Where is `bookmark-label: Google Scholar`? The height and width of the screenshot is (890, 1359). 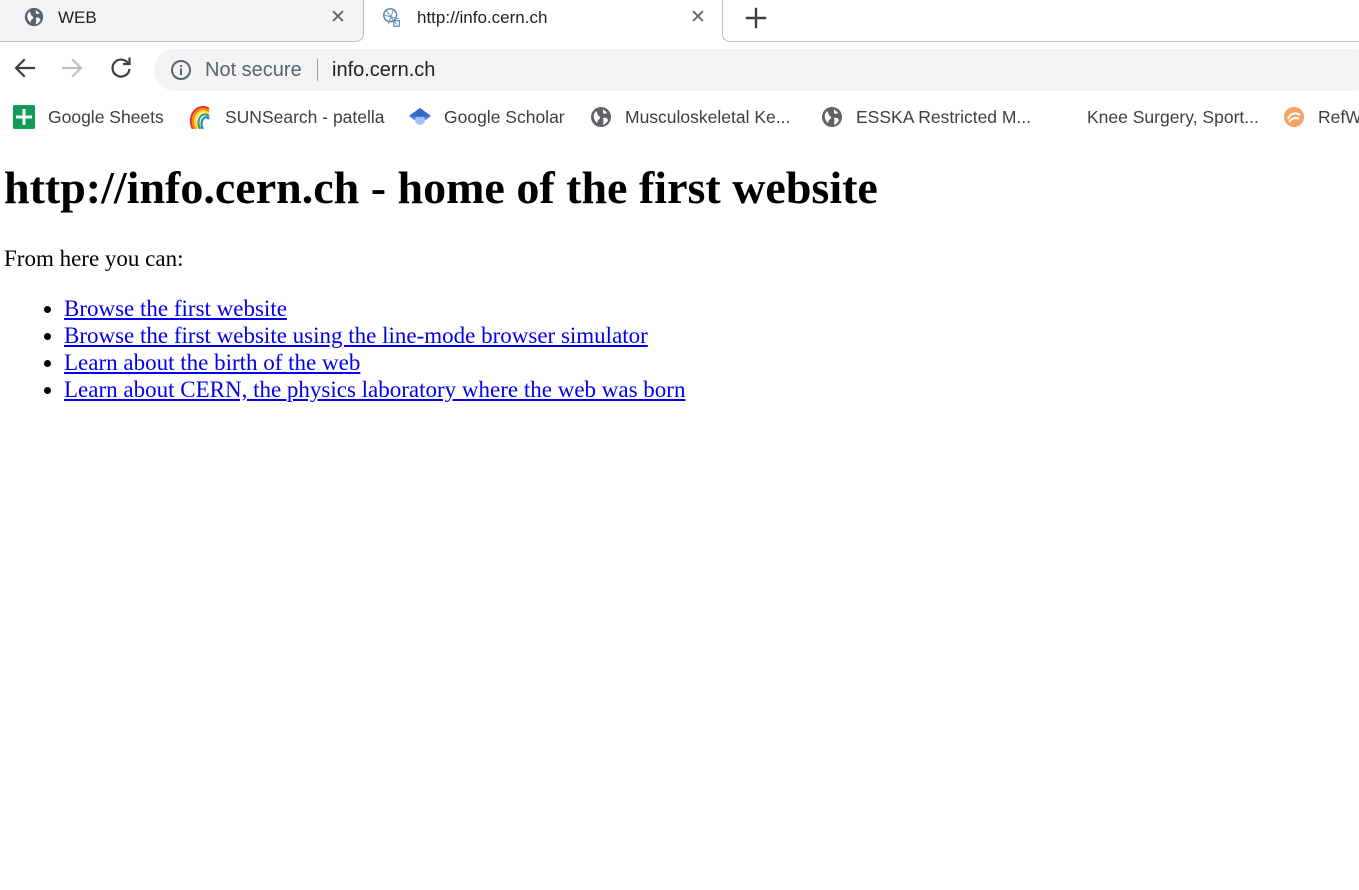 bookmark-label: Google Scholar is located at coordinates (504, 116).